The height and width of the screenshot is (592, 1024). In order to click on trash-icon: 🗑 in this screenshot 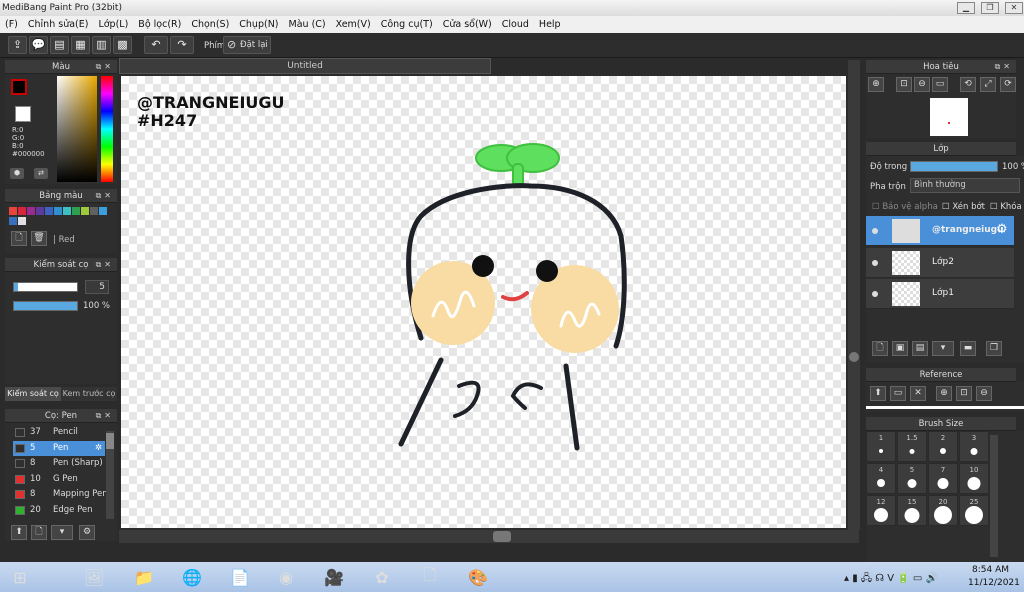, I will do `click(39, 238)`.